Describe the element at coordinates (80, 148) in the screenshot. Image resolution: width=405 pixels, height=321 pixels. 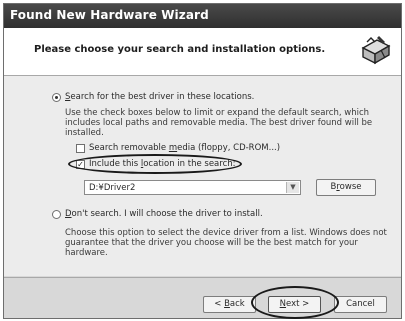
I see `removable-media-checkbox` at that location.